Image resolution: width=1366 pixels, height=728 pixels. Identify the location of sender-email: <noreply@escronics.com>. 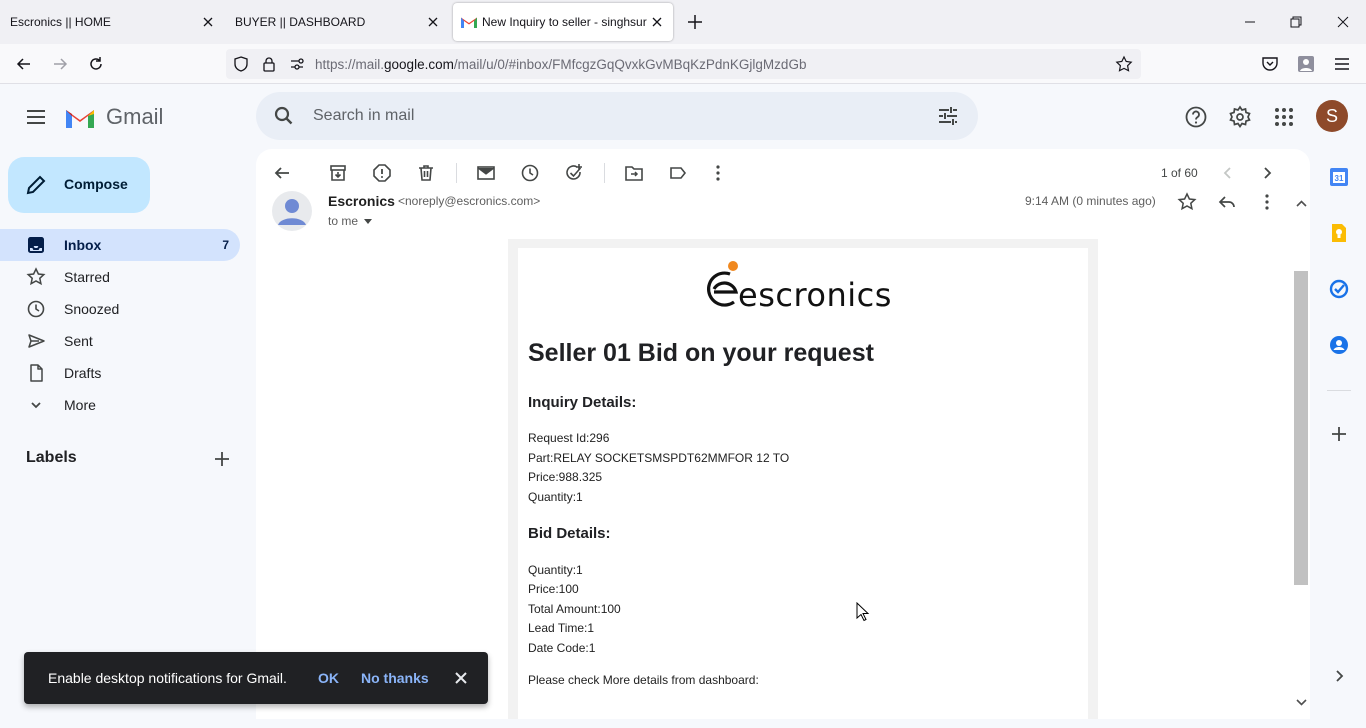
(469, 201).